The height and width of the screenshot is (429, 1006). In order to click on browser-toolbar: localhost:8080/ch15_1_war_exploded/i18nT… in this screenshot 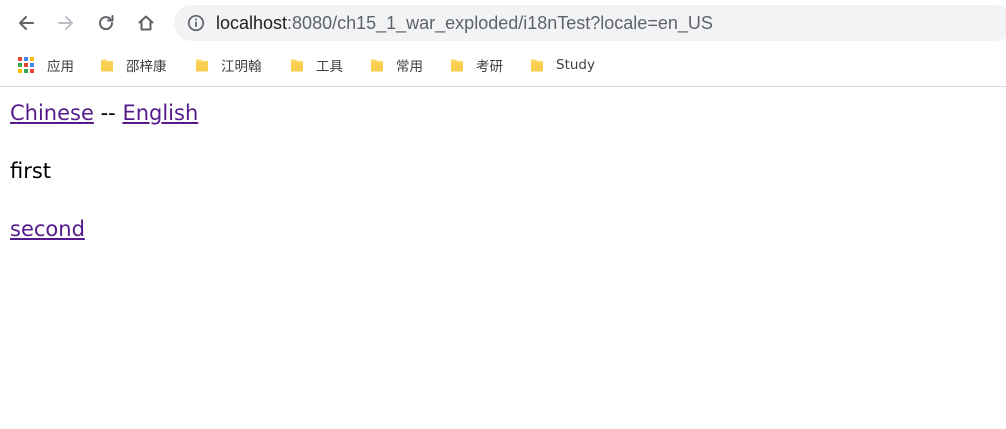, I will do `click(503, 23)`.